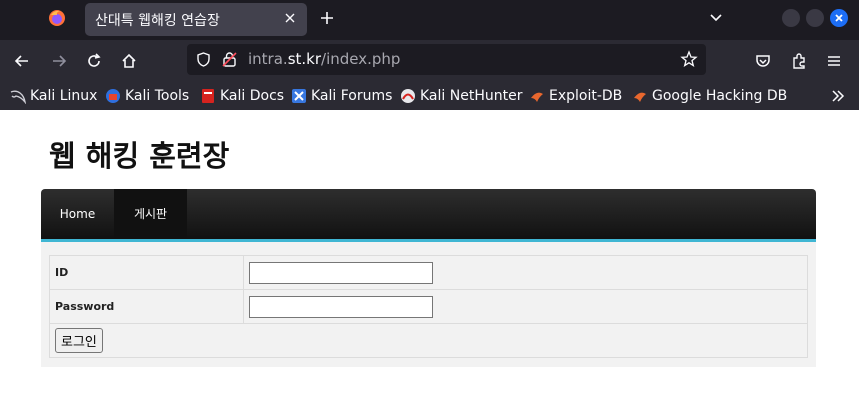 Image resolution: width=859 pixels, height=394 pixels. Describe the element at coordinates (157, 96) in the screenshot. I see `bookmark-label: Kali Tools` at that location.